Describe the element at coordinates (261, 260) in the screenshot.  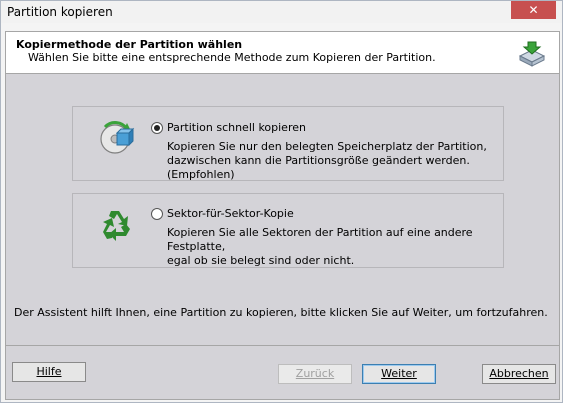
I see `option-description-line: egal ob sie belegt sind oder nicht.` at that location.